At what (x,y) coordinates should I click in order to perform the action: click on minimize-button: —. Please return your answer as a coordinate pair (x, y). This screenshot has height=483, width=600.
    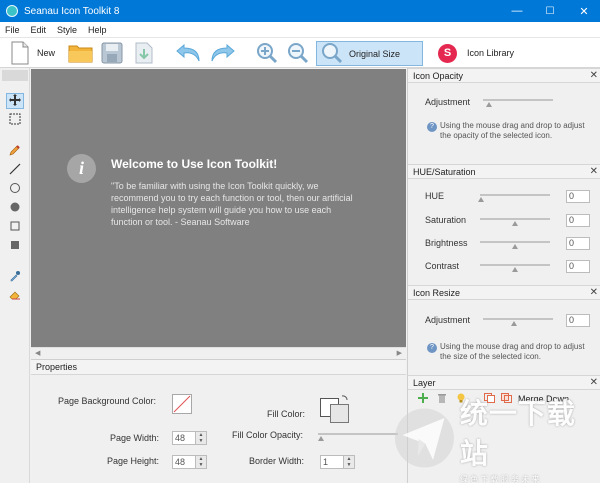
    Looking at the image, I should click on (517, 11).